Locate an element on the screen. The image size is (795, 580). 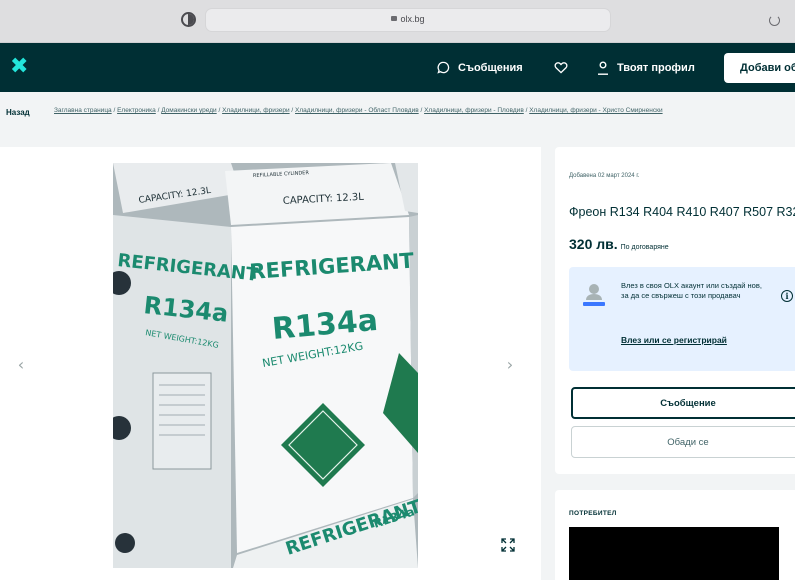
breadcrumb-item: Заглавна страница is located at coordinates (83, 110).